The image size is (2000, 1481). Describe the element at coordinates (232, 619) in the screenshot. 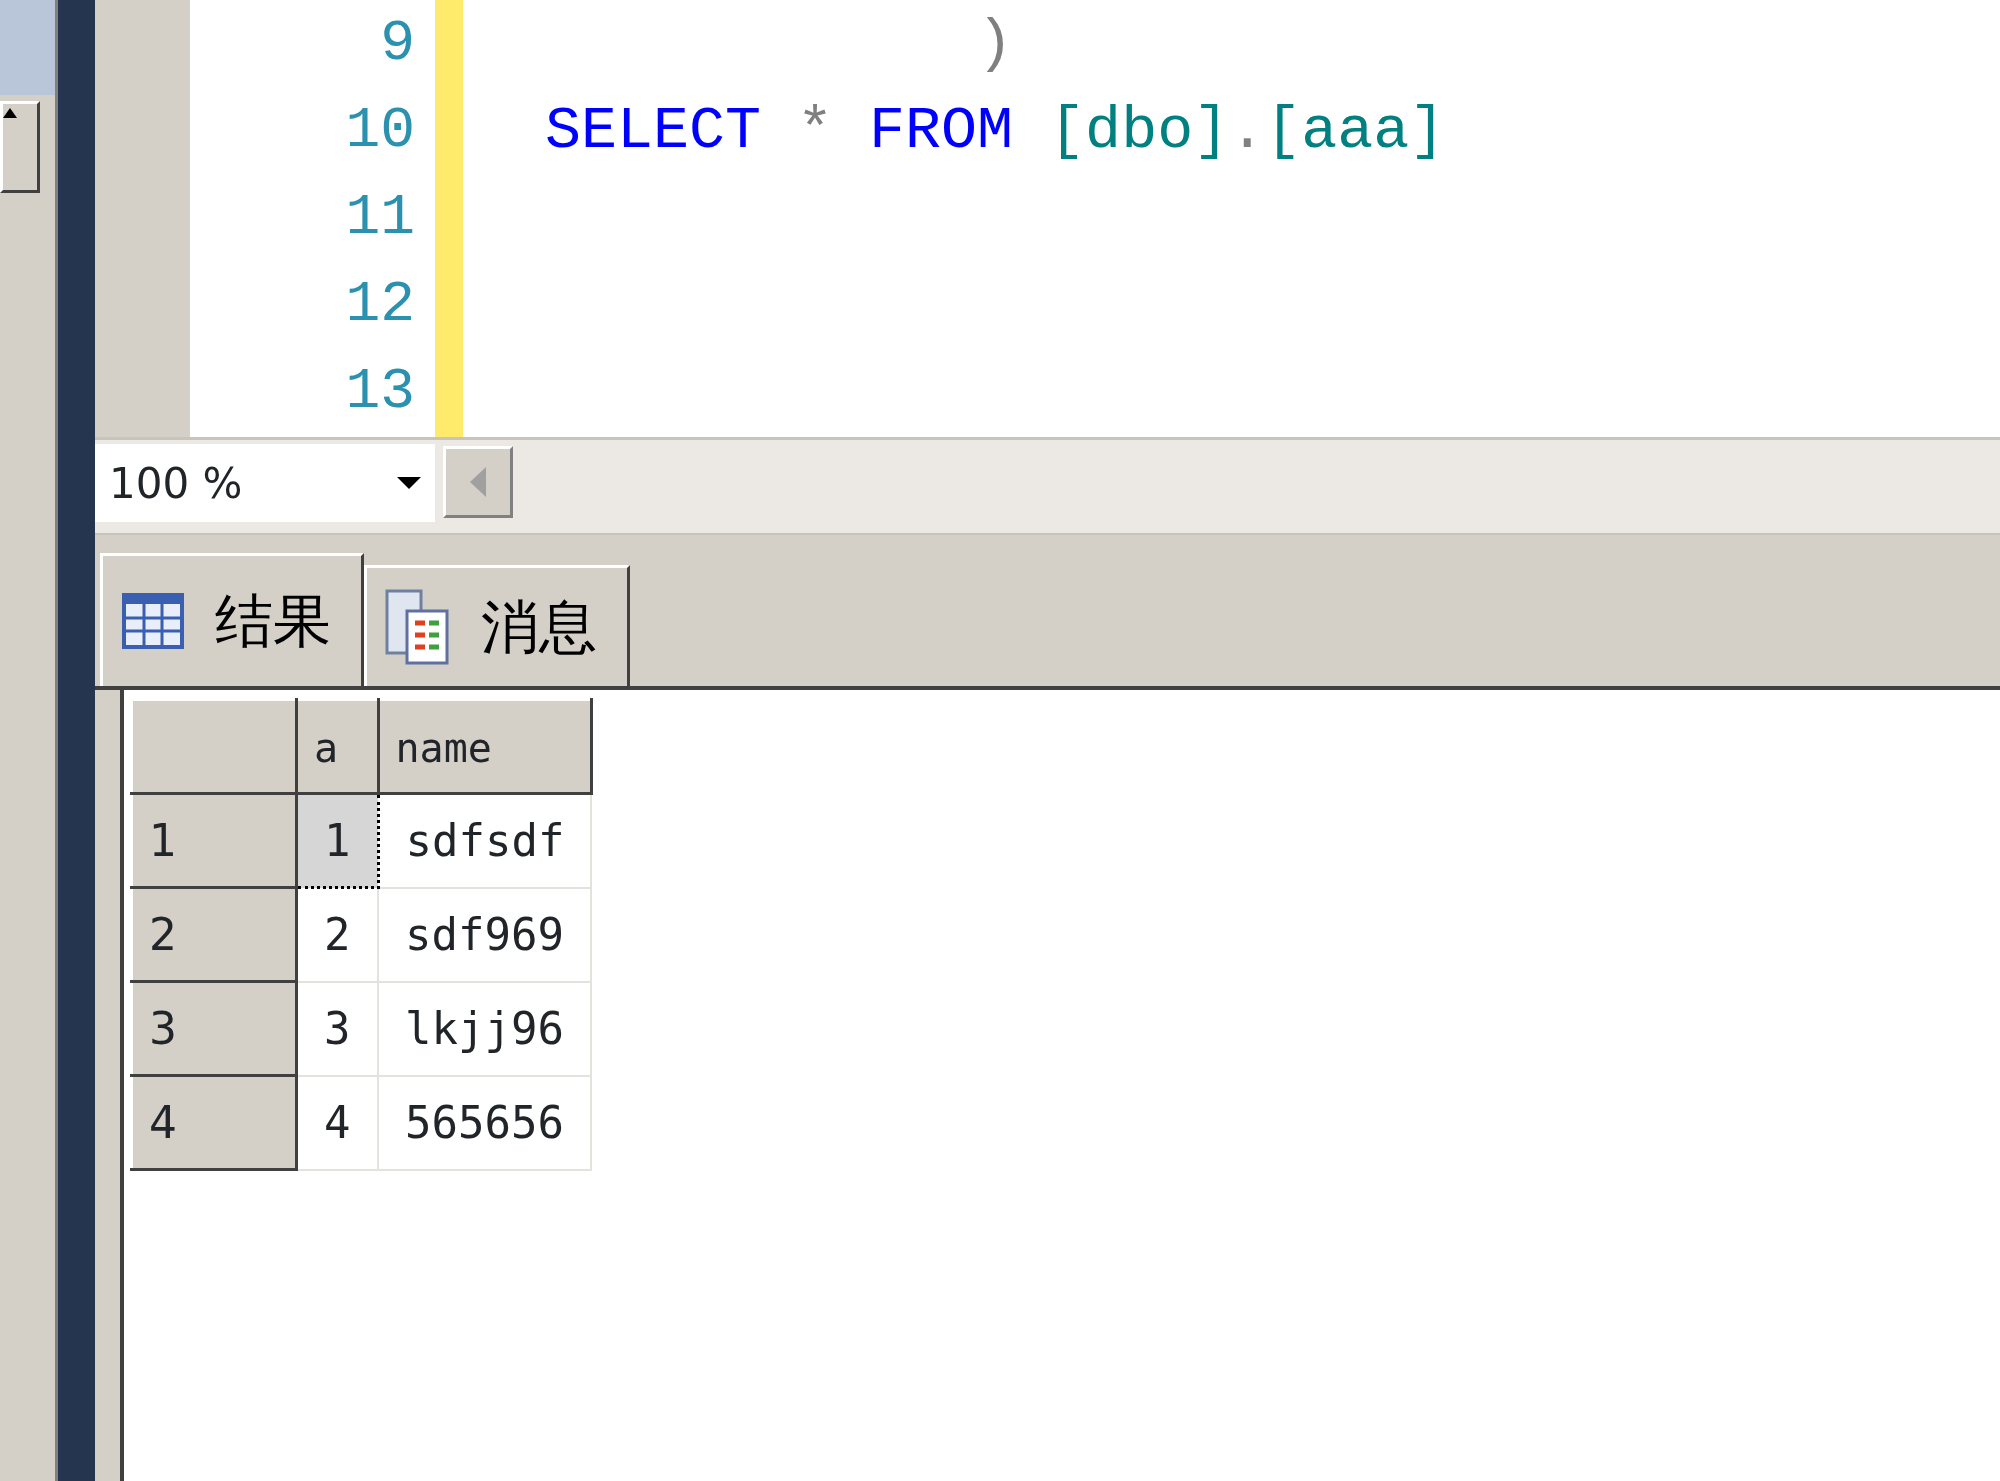

I see `result-tab: 结果` at that location.